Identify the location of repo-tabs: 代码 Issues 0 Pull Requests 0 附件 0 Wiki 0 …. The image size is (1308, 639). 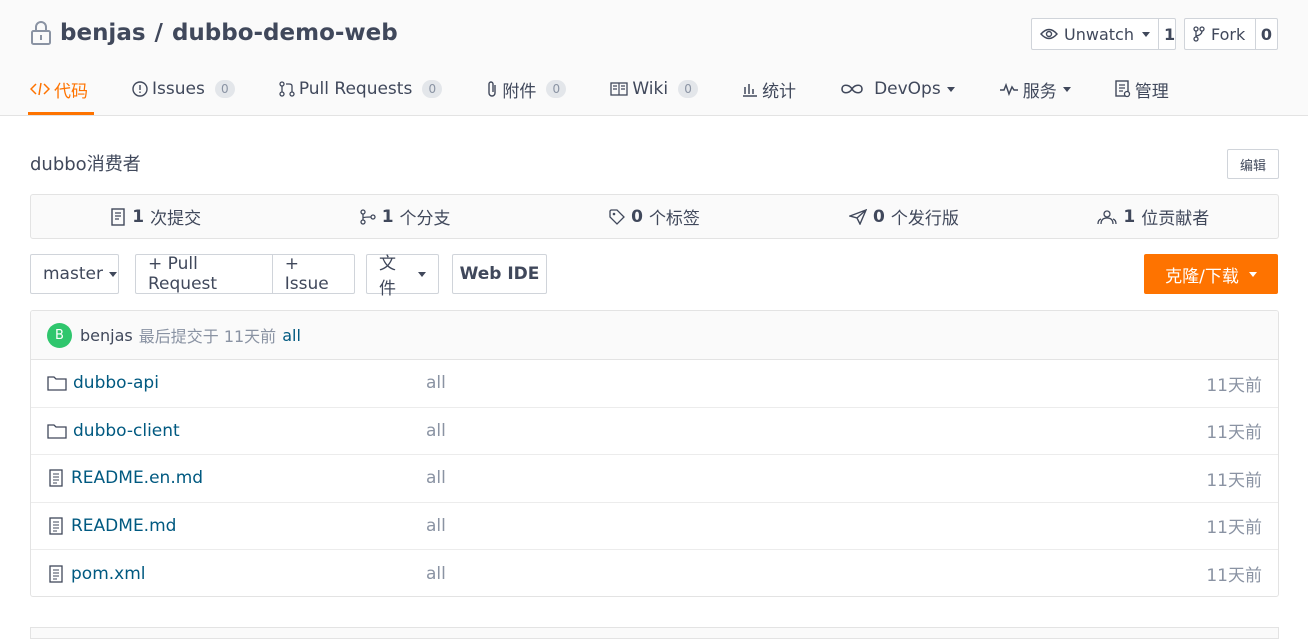
(620, 91).